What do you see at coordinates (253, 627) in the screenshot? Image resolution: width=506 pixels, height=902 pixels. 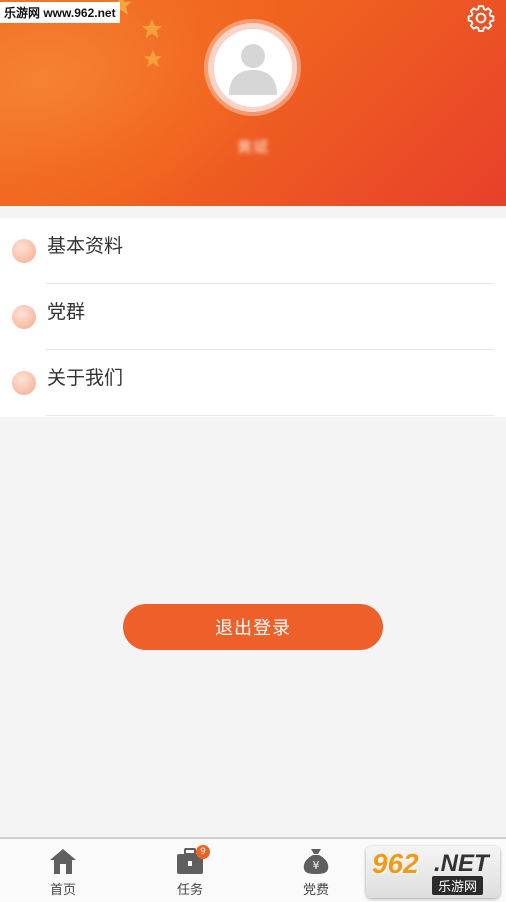 I see `logout-button: 退出登录` at bounding box center [253, 627].